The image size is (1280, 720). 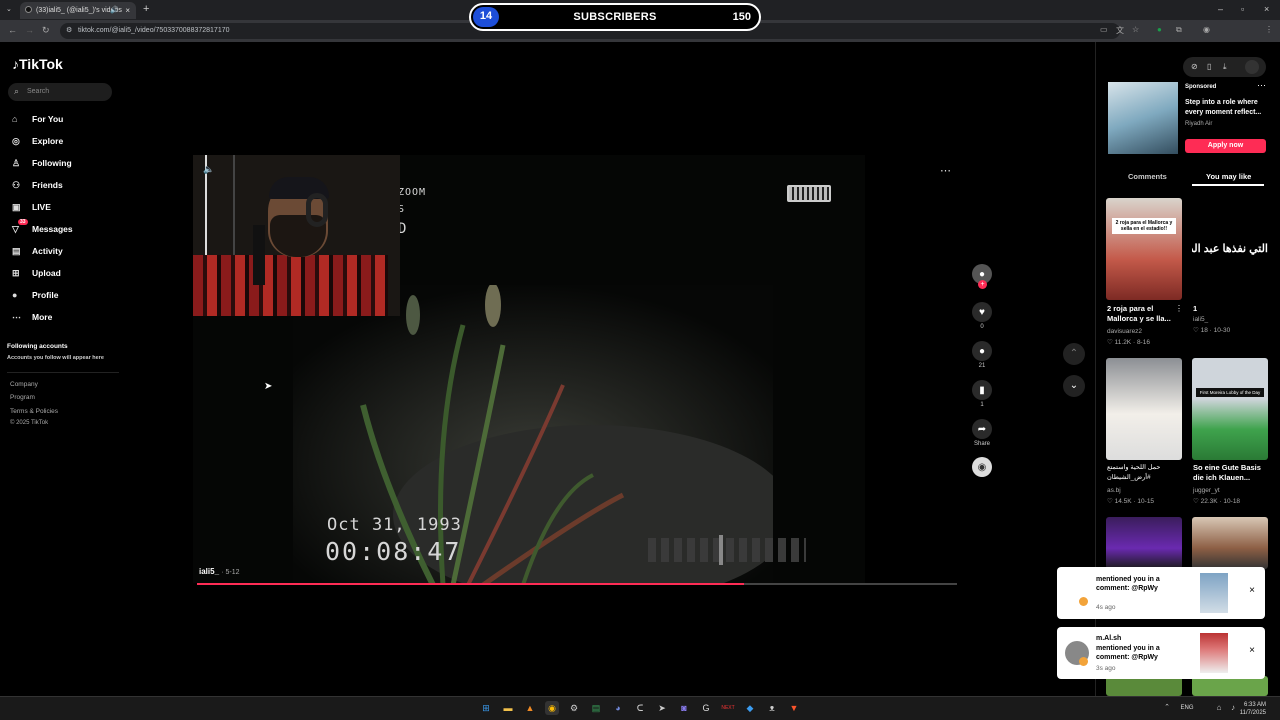 I want to click on site-info-icon: ⚙, so click(x=69, y=30).